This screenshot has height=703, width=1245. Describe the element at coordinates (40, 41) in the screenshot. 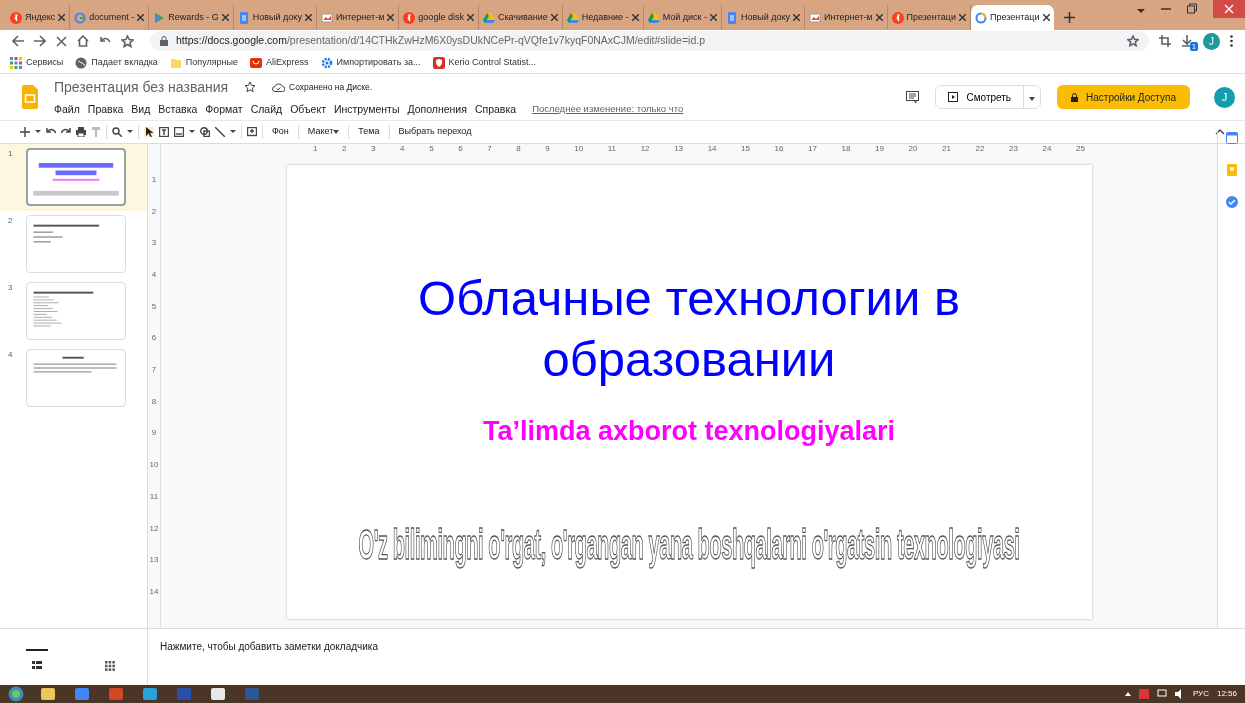

I see `forward-icon` at that location.